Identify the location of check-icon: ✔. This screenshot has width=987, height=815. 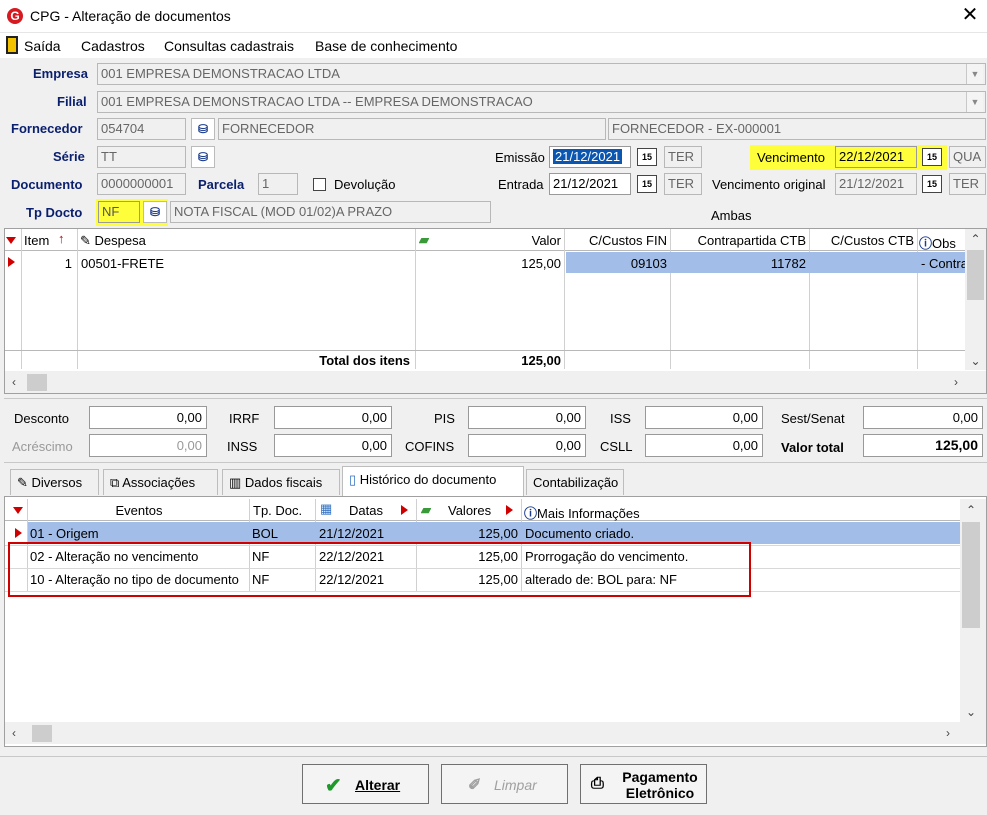
(333, 786).